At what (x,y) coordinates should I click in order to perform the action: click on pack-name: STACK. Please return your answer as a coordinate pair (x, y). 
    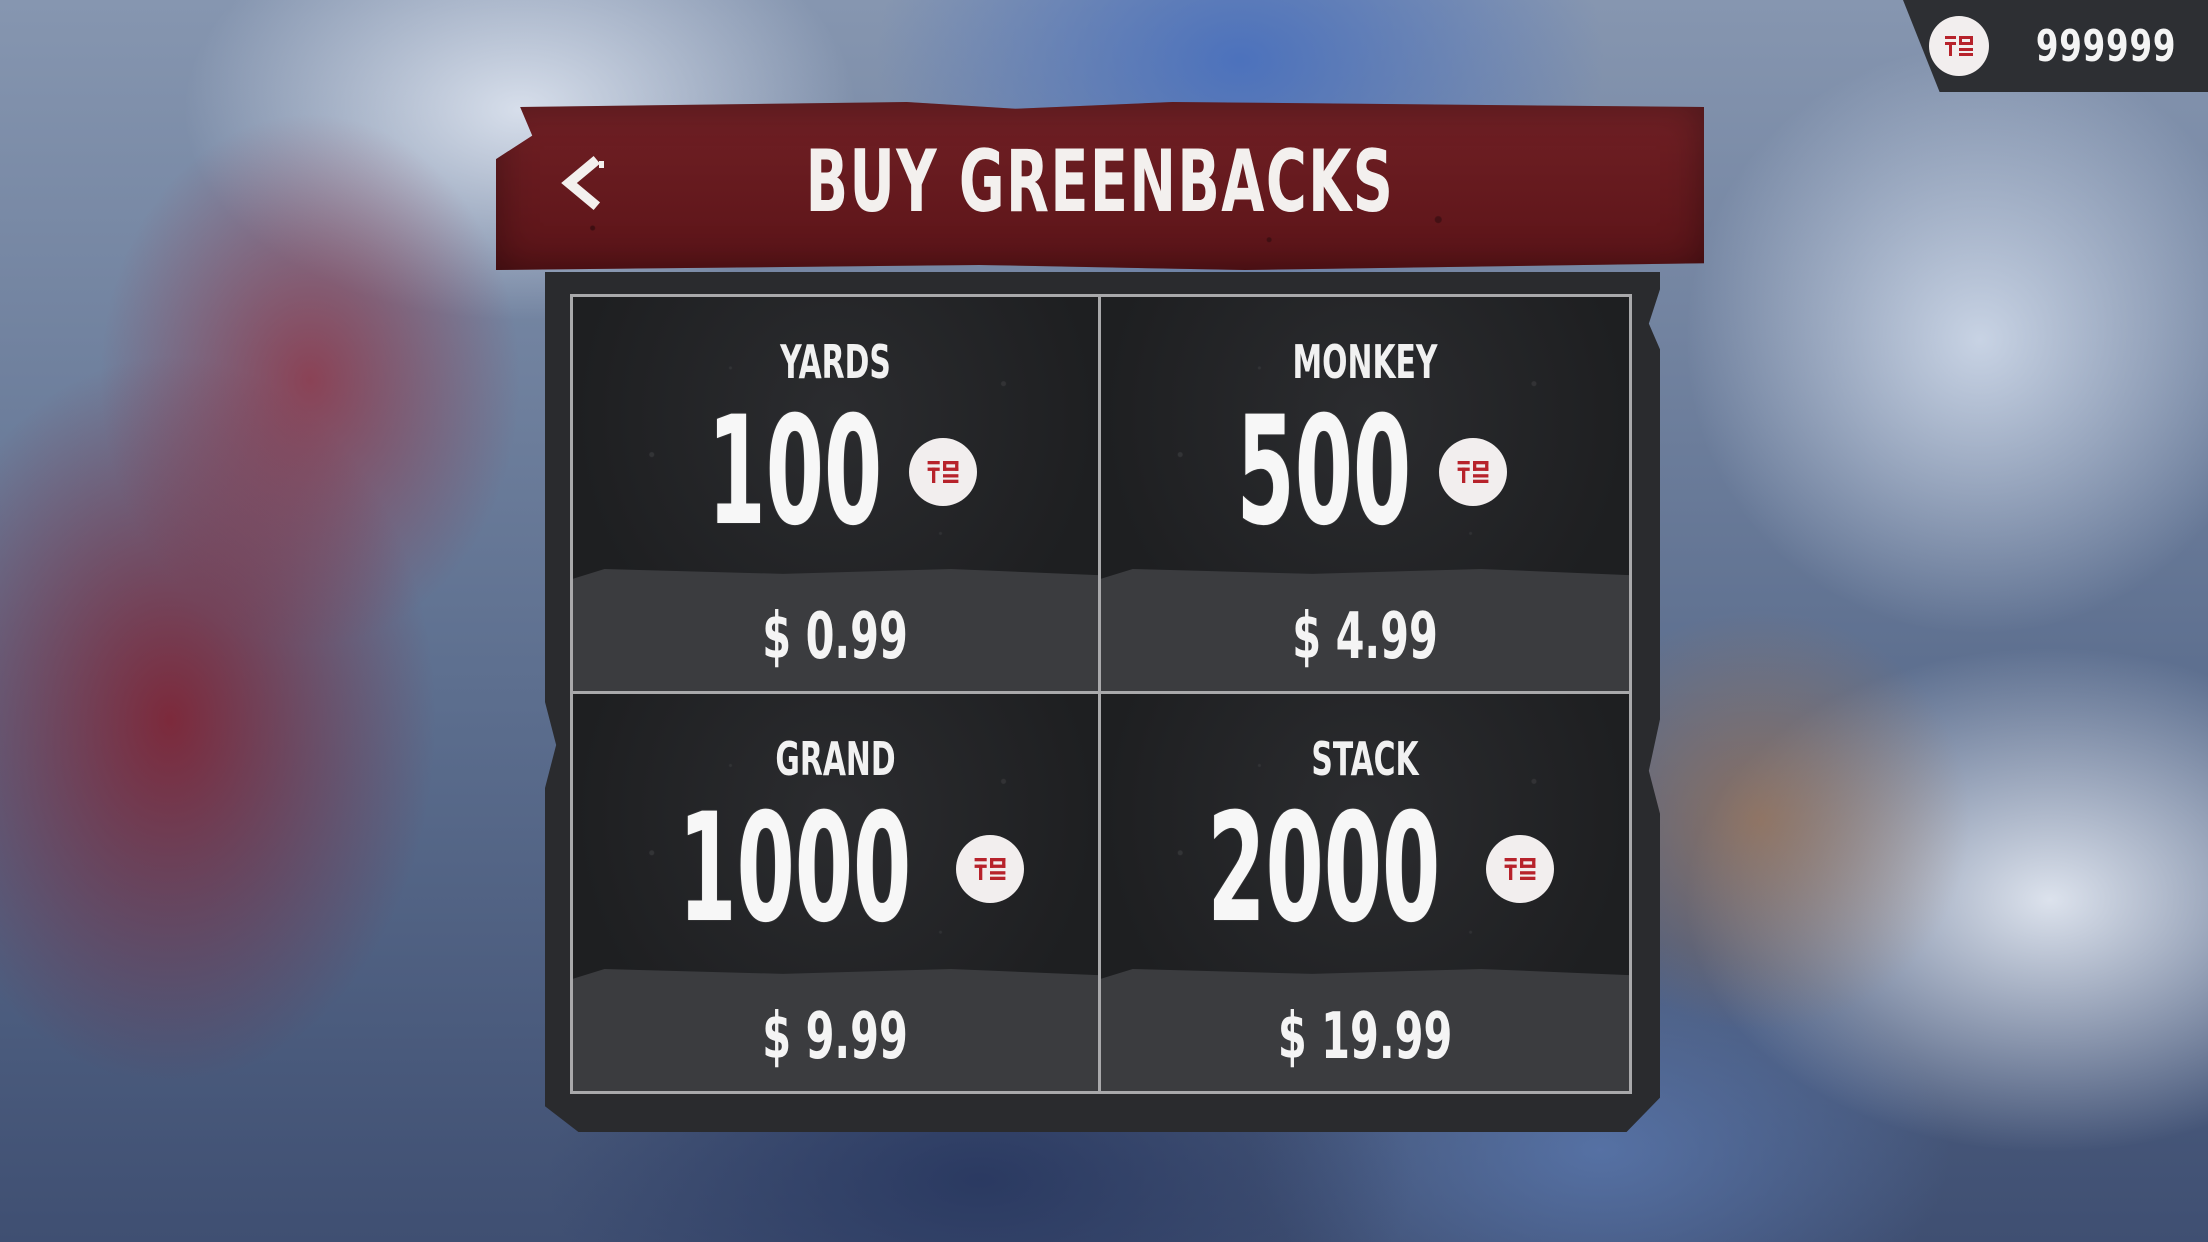
    Looking at the image, I should click on (1365, 759).